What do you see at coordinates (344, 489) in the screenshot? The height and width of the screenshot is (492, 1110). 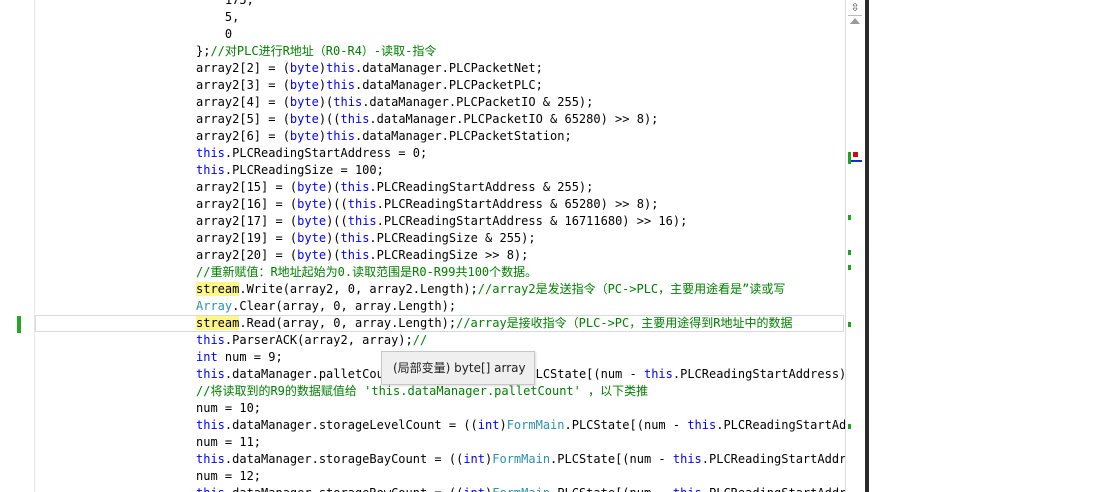 I see `code-token: .dataManager.storageRowCount = ((` at bounding box center [344, 489].